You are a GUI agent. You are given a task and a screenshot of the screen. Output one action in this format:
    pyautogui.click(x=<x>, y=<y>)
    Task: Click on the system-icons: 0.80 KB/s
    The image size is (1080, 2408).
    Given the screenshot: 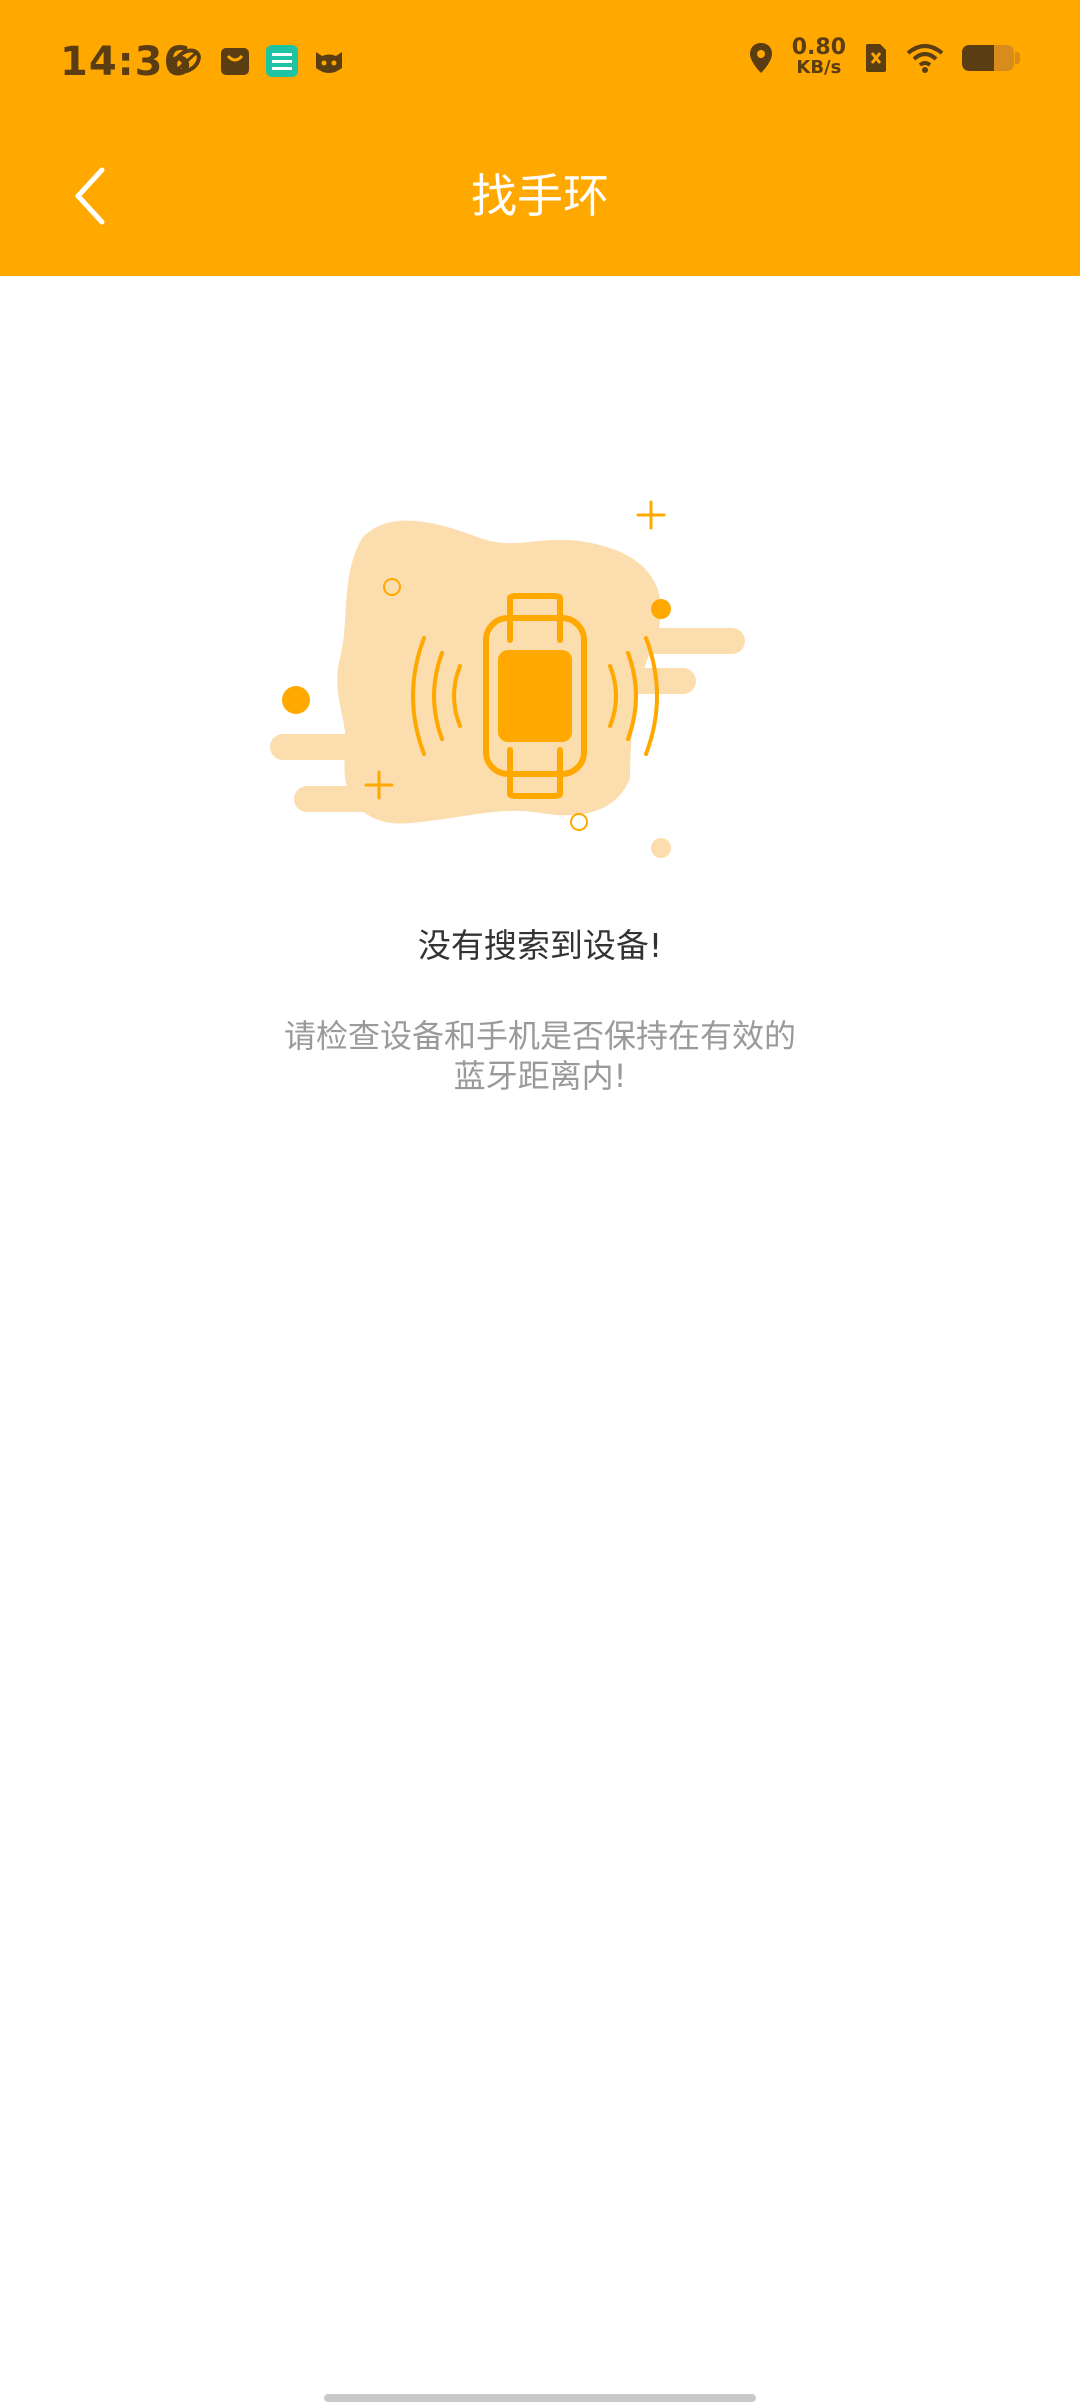 What is the action you would take?
    pyautogui.click(x=884, y=56)
    